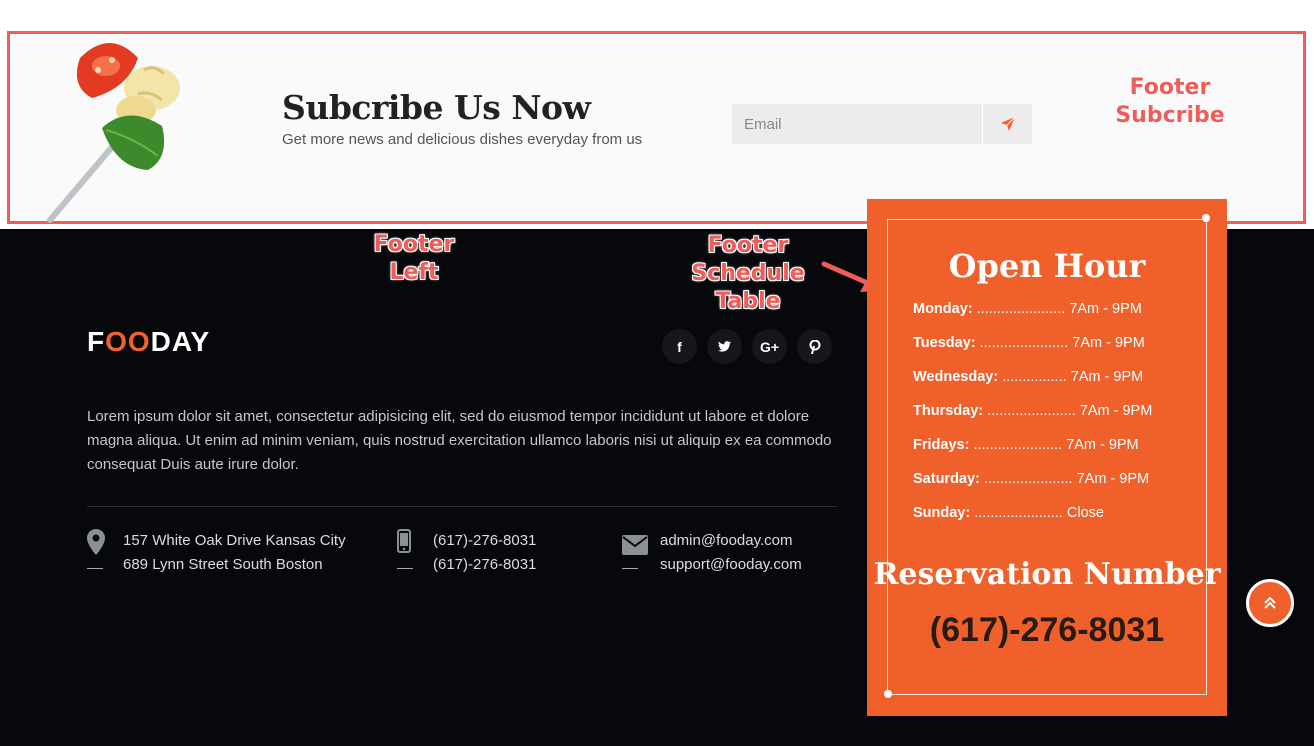 Image resolution: width=1314 pixels, height=746 pixels. What do you see at coordinates (436, 107) in the screenshot?
I see `subscribe-title: Subcribe Us Now` at bounding box center [436, 107].